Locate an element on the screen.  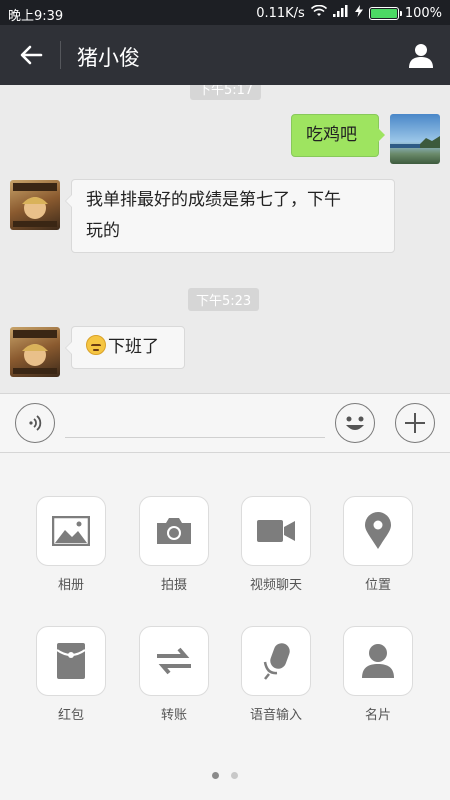
battery-fill is located at coordinates (383, 13).